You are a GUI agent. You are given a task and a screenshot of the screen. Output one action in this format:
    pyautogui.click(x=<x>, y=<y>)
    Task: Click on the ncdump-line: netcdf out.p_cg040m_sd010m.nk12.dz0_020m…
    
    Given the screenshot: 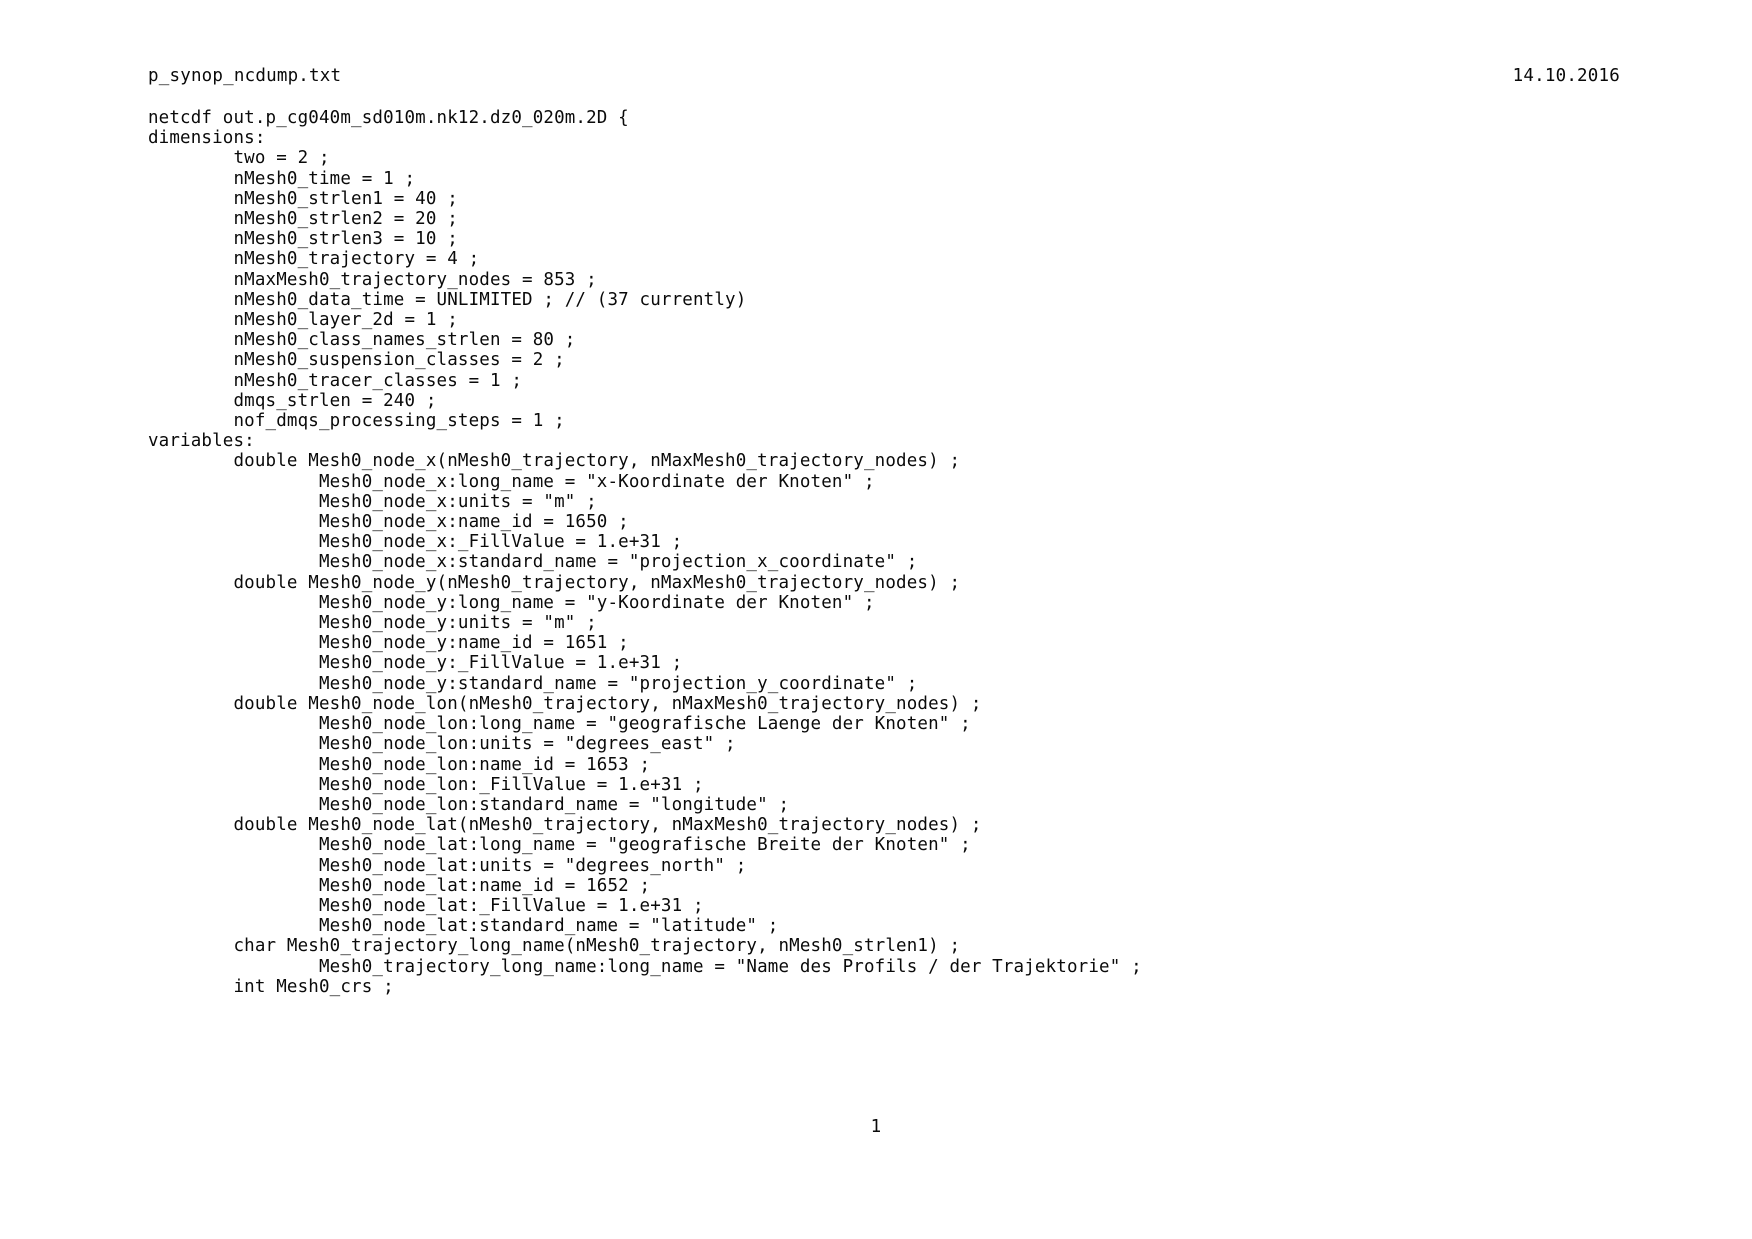 What is the action you would take?
    pyautogui.click(x=388, y=118)
    